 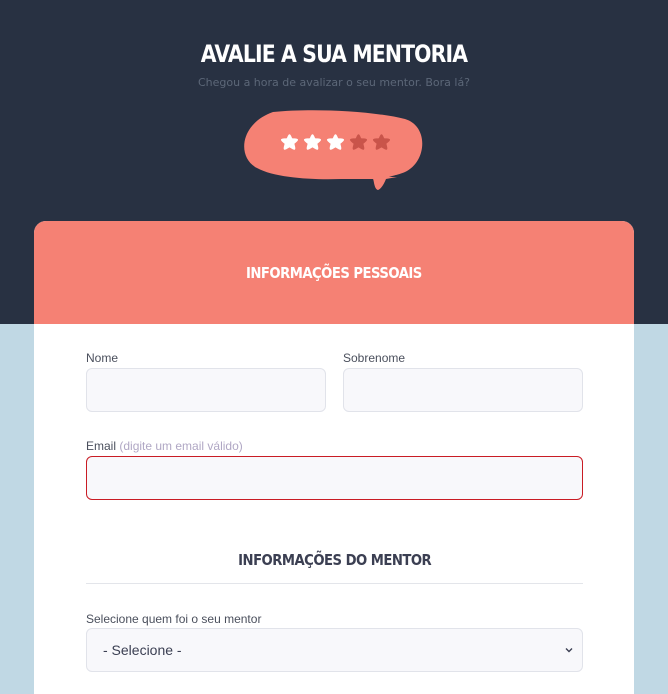 What do you see at coordinates (334, 650) in the screenshot?
I see `mentor-select: - Selecione -` at bounding box center [334, 650].